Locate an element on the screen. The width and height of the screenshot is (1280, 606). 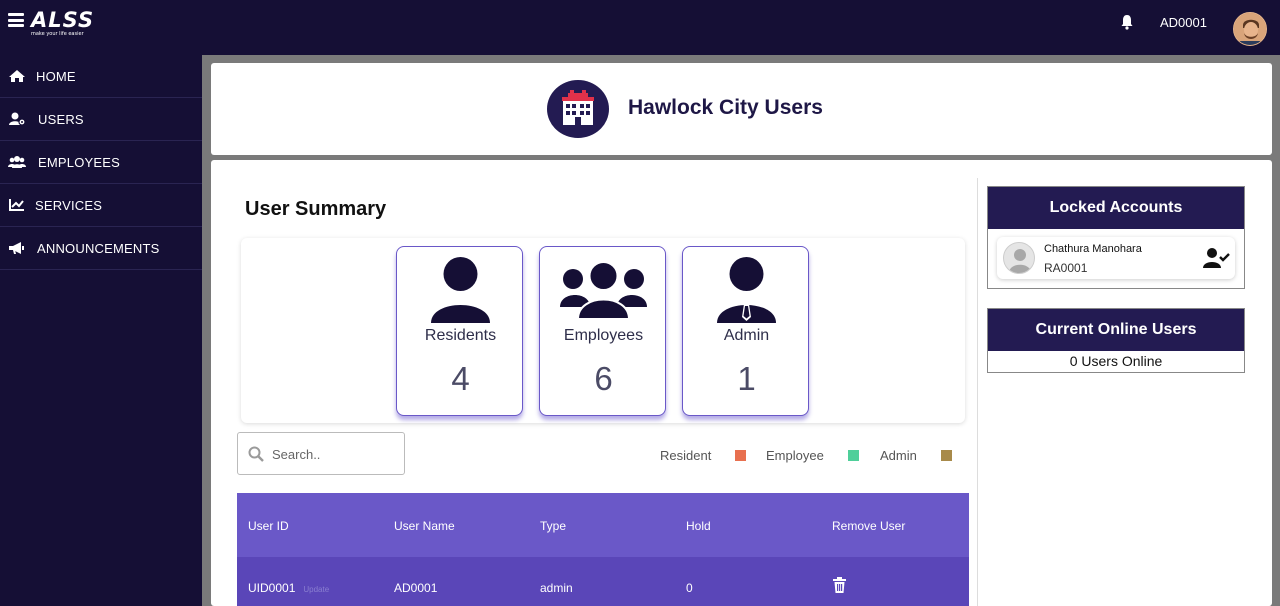
sidebar-item-label: SERVICES is located at coordinates (69, 205).